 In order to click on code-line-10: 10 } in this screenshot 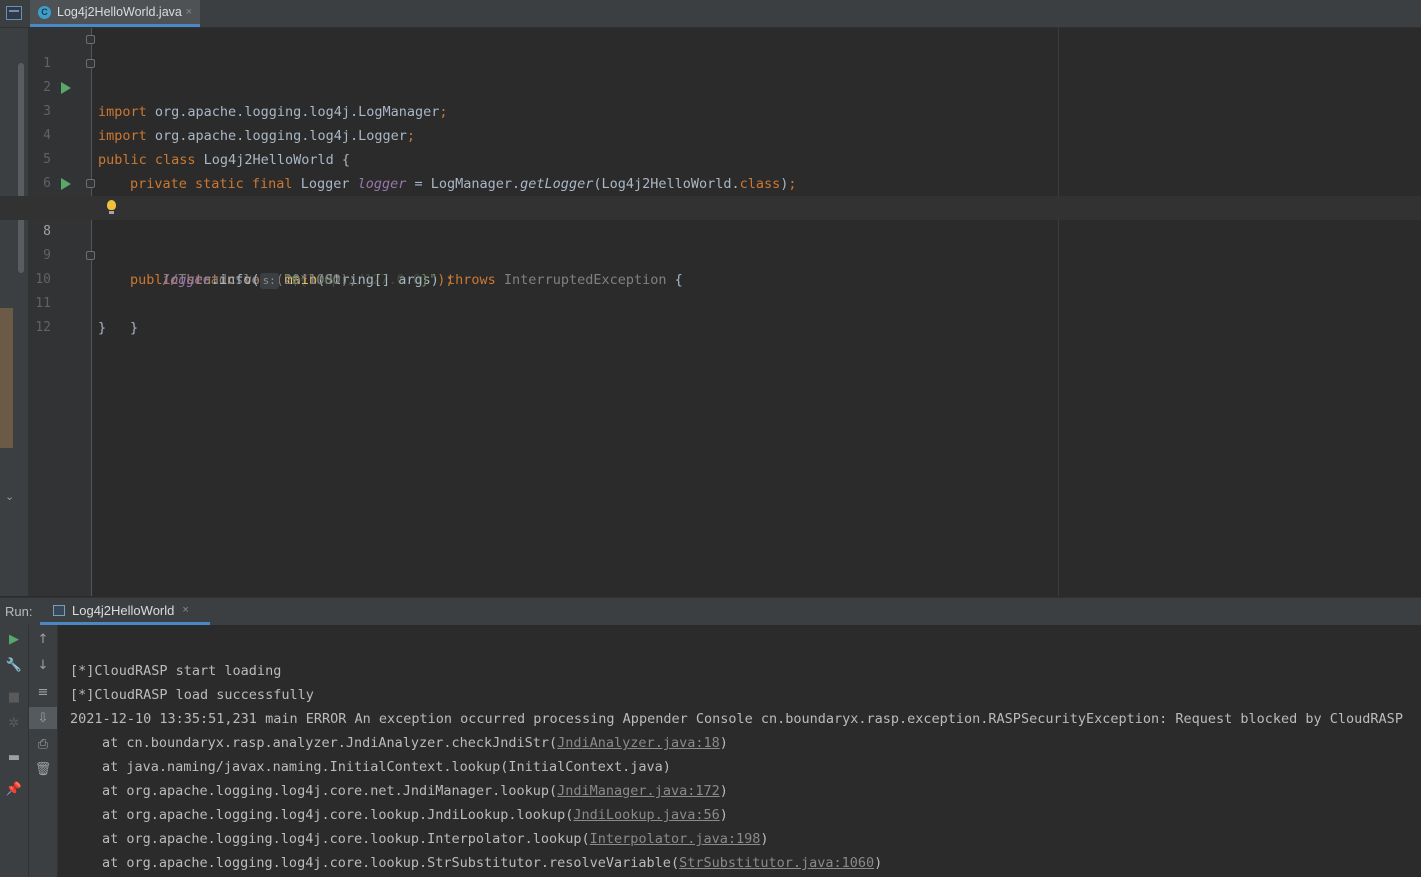, I will do `click(710, 290)`.